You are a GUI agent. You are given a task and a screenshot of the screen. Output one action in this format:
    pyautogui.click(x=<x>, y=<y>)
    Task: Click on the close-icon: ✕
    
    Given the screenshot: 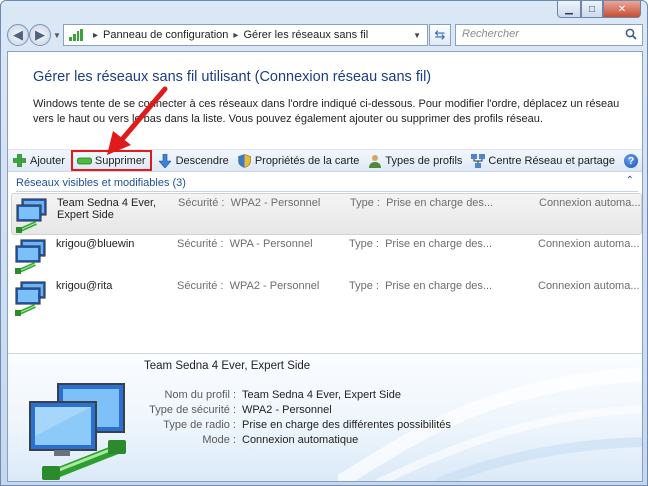 What is the action you would take?
    pyautogui.click(x=622, y=9)
    